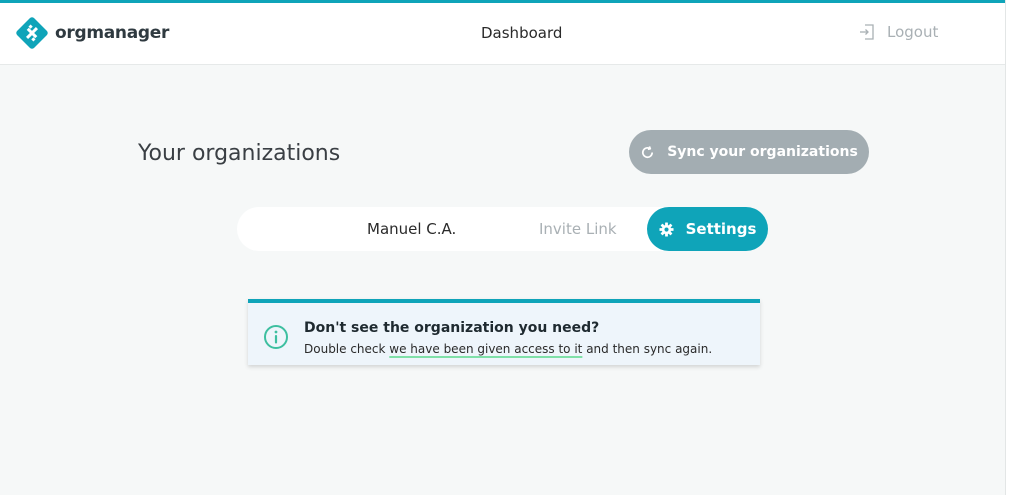  What do you see at coordinates (648, 151) in the screenshot?
I see `refresh-icon` at bounding box center [648, 151].